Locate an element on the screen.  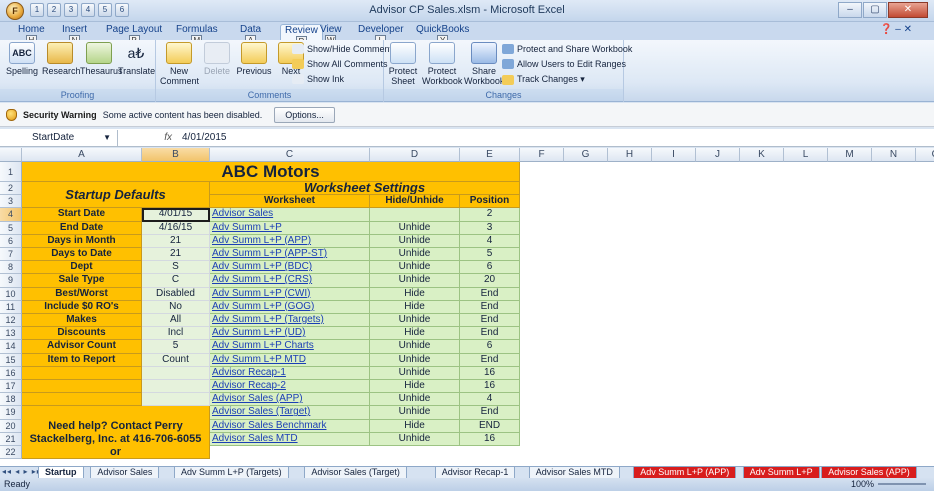
fx-icon: fx is located at coordinates (148, 137).